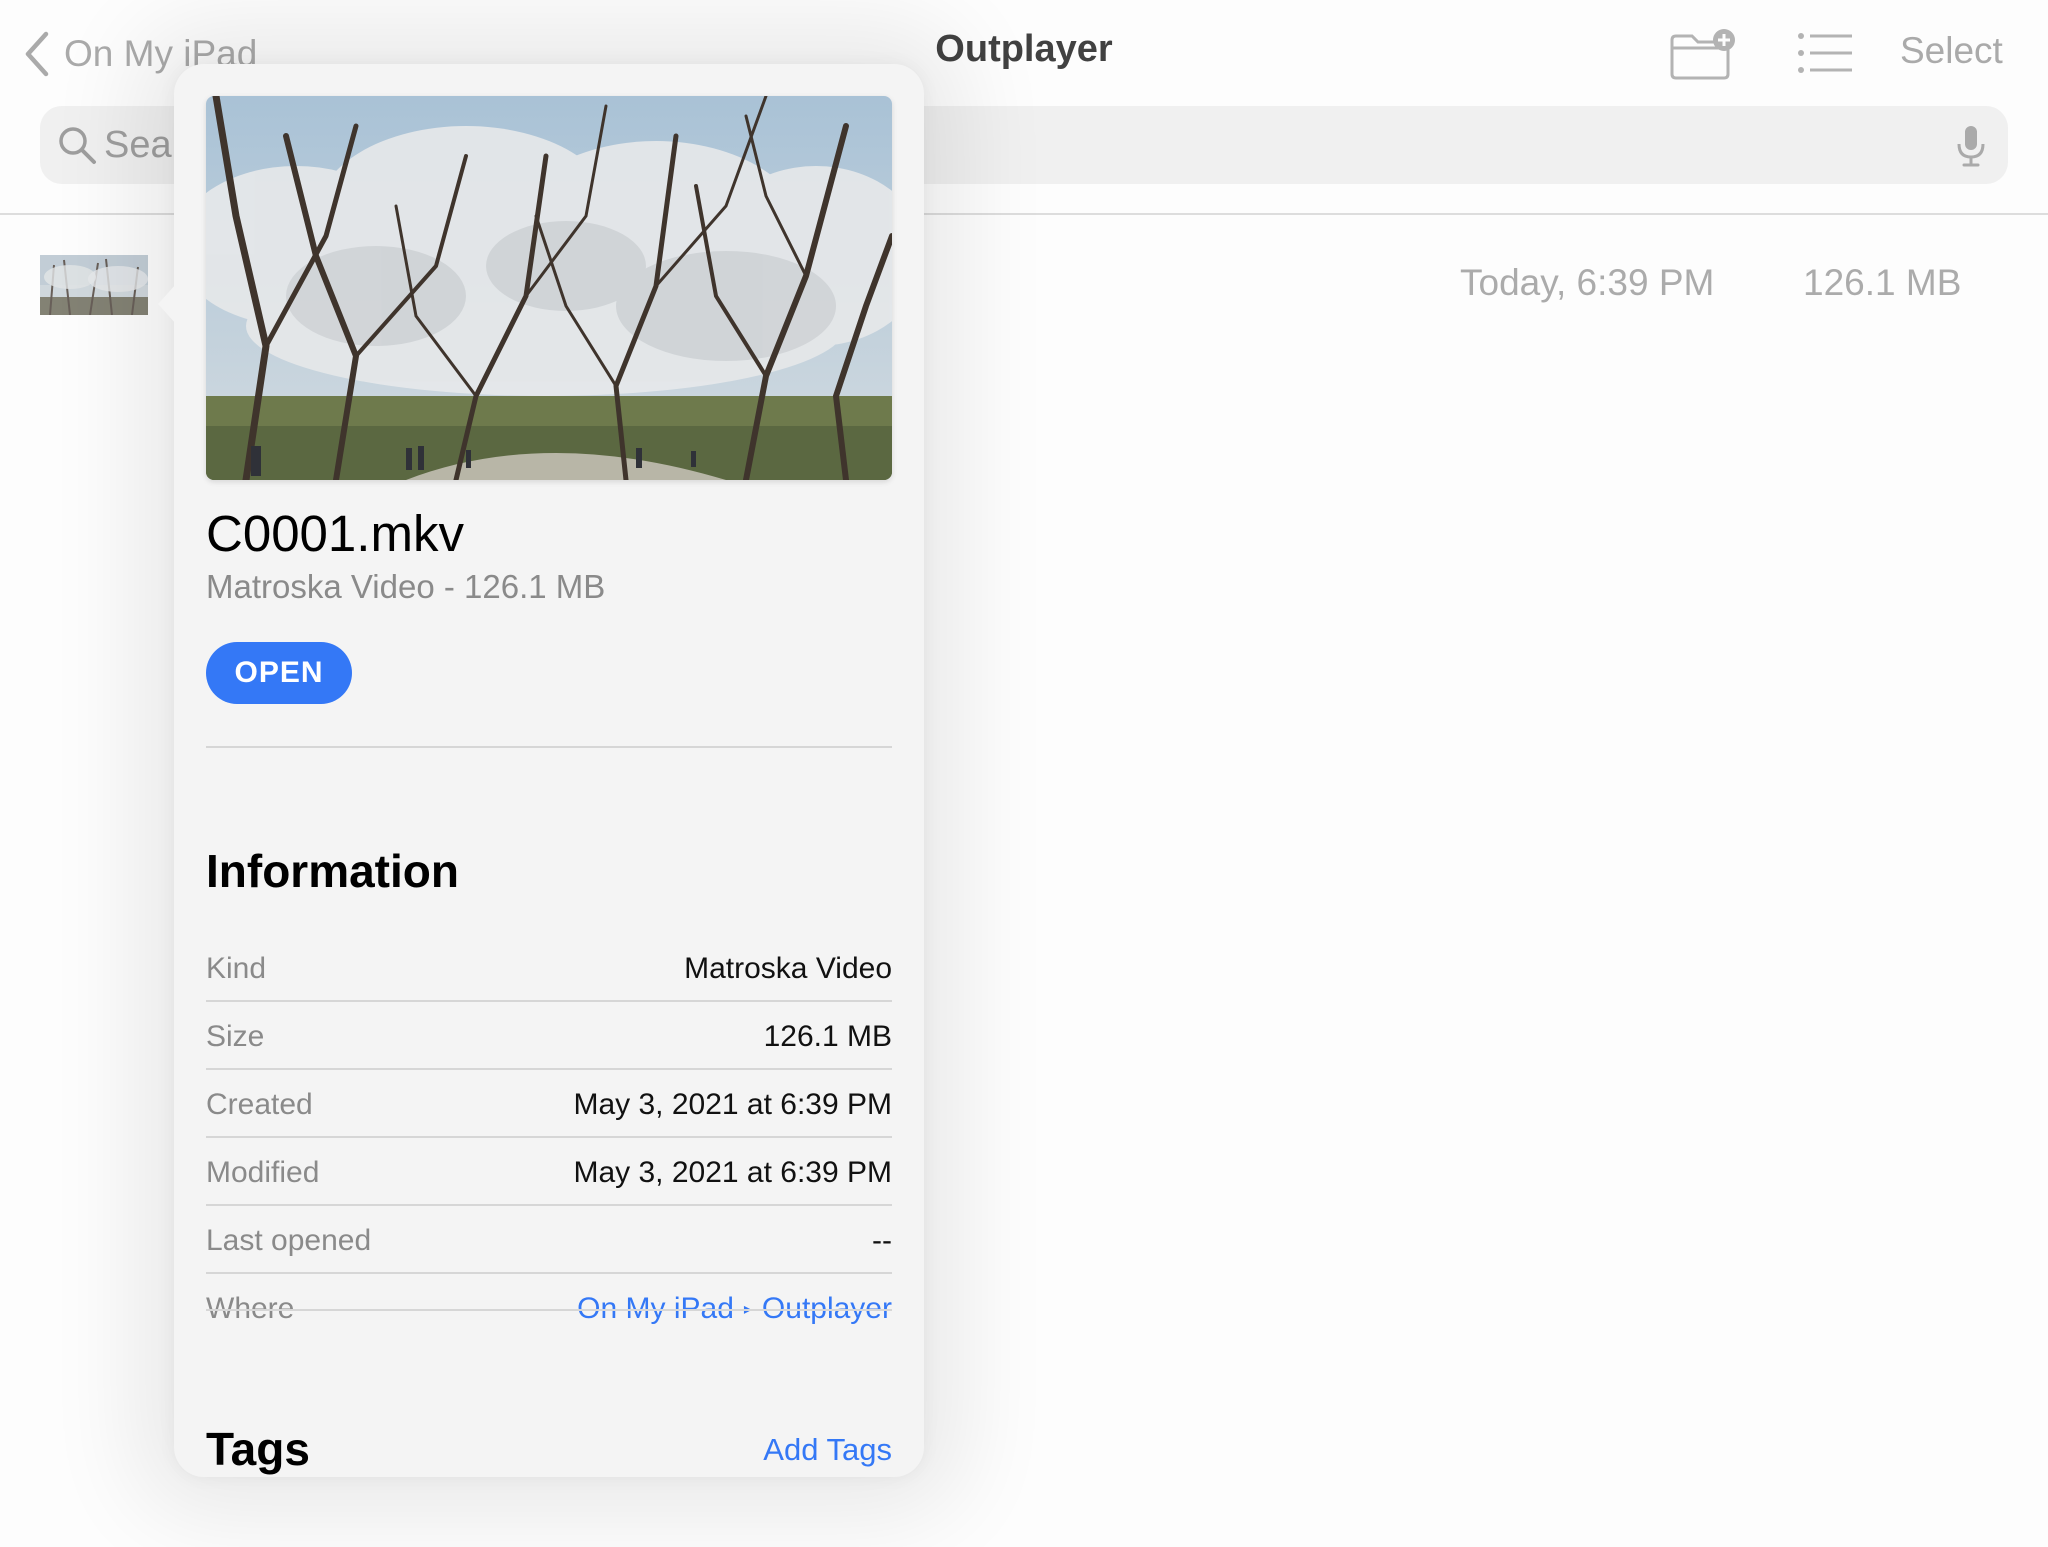  Describe the element at coordinates (167, 304) in the screenshot. I see `popover-arrow` at that location.